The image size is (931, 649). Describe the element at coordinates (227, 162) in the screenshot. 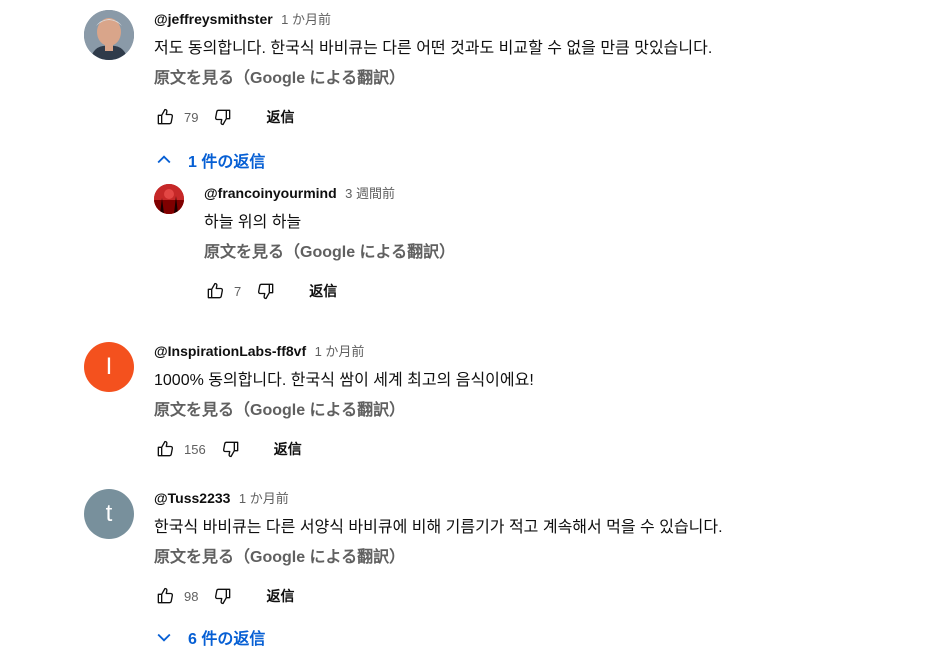

I see `replies-toggle-label: 1 件の返信` at that location.